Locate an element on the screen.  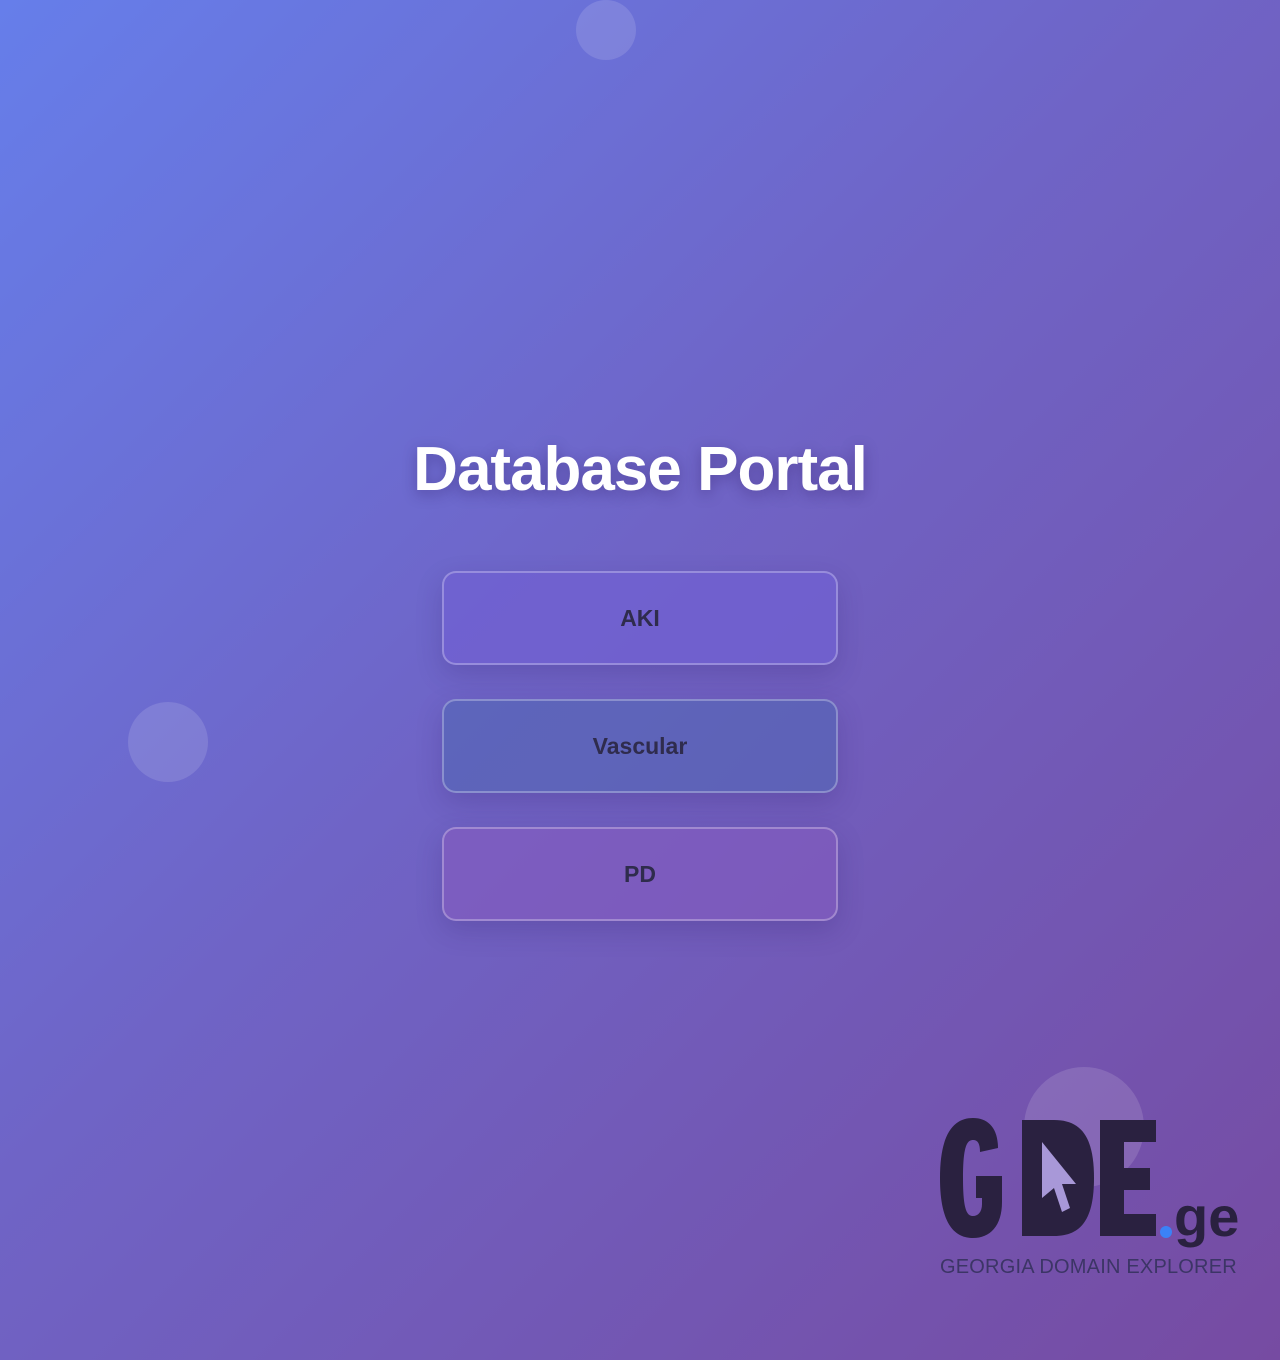
vascular-button: Vascular is located at coordinates (640, 746).